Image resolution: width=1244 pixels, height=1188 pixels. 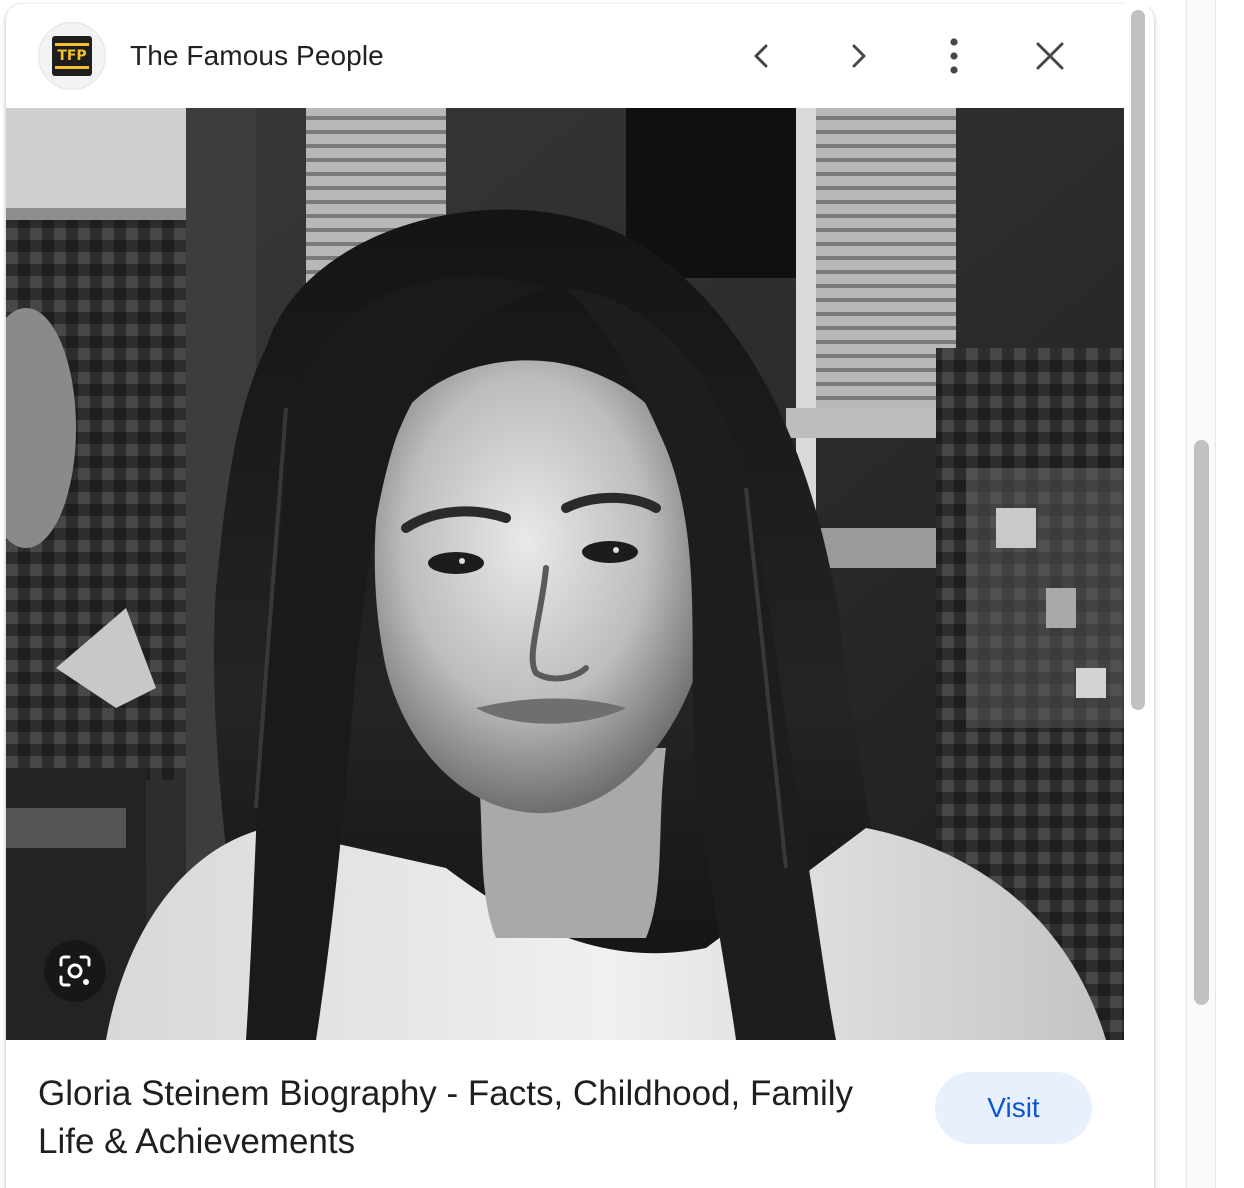 I want to click on close-button, so click(x=1050, y=56).